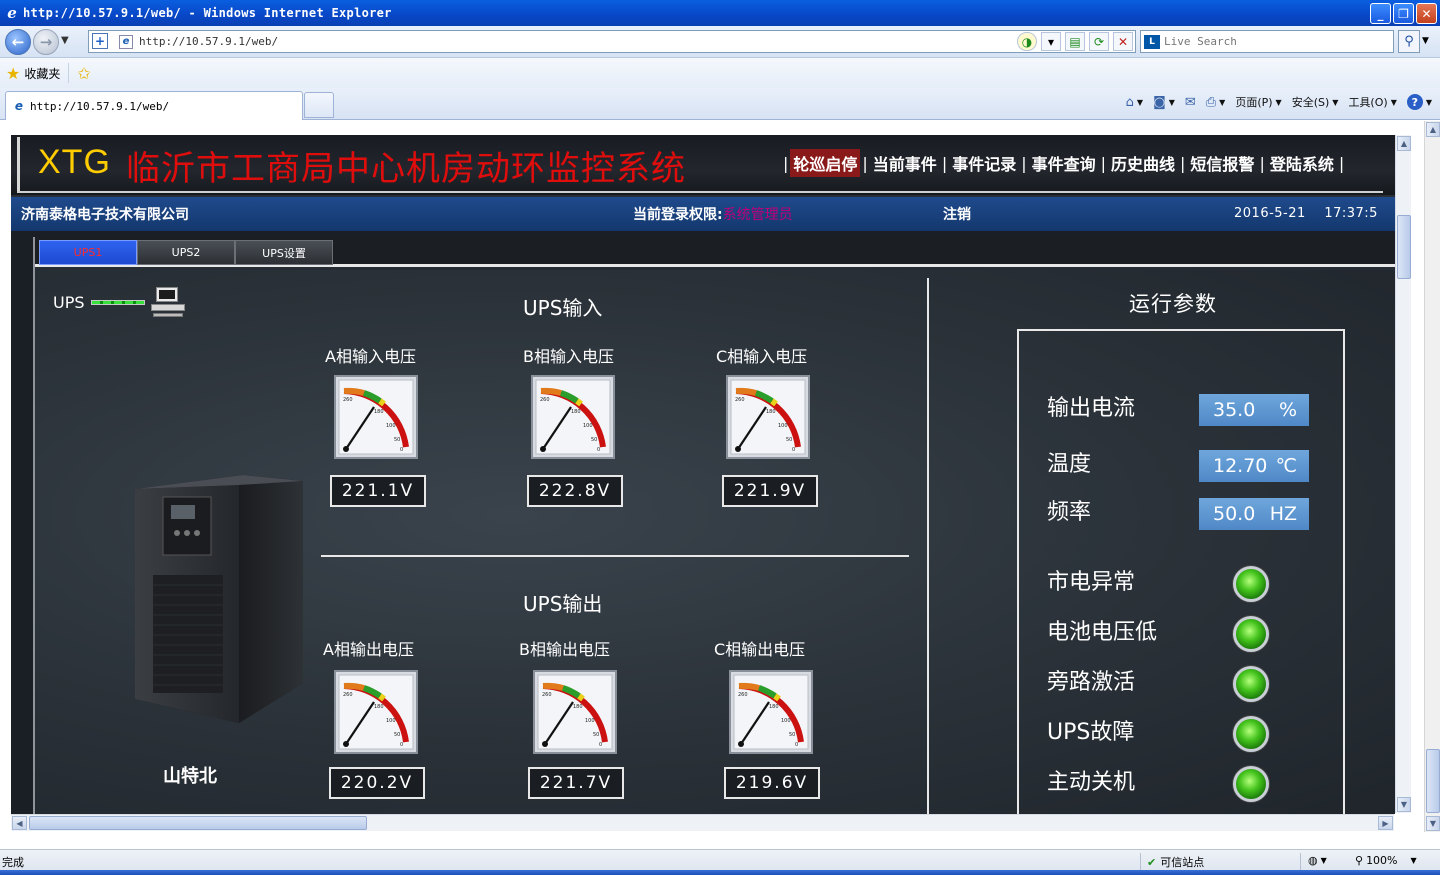 The width and height of the screenshot is (1440, 875). I want to click on help-menu: ? ▼, so click(1419, 102).